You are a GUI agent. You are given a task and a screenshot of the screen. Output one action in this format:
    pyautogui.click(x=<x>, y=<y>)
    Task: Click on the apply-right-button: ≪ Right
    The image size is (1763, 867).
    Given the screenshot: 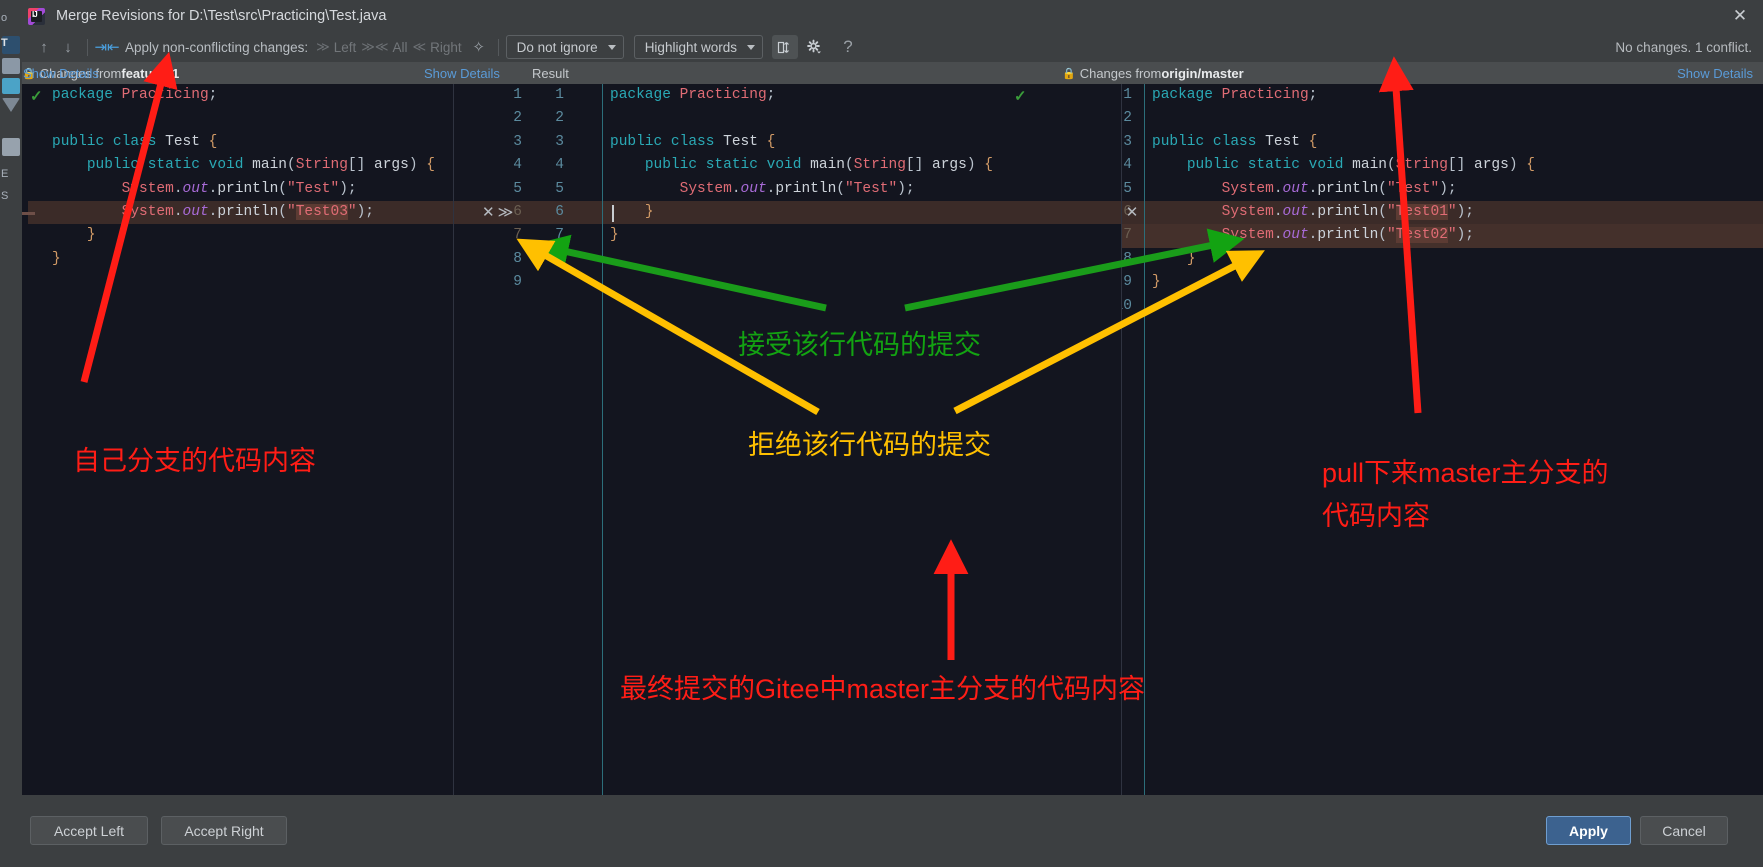 What is the action you would take?
    pyautogui.click(x=437, y=47)
    